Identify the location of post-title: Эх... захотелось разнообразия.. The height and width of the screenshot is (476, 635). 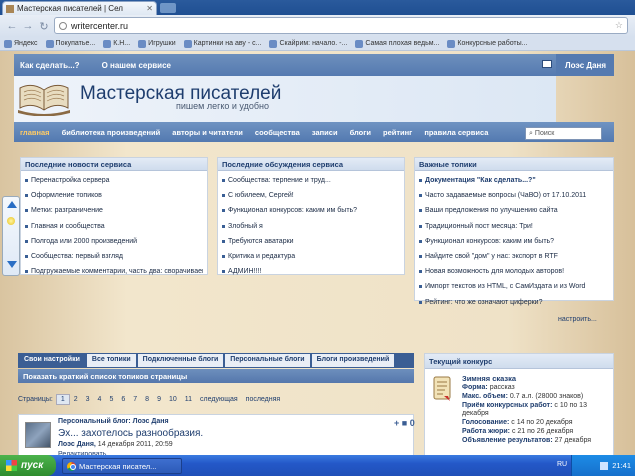
(130, 433).